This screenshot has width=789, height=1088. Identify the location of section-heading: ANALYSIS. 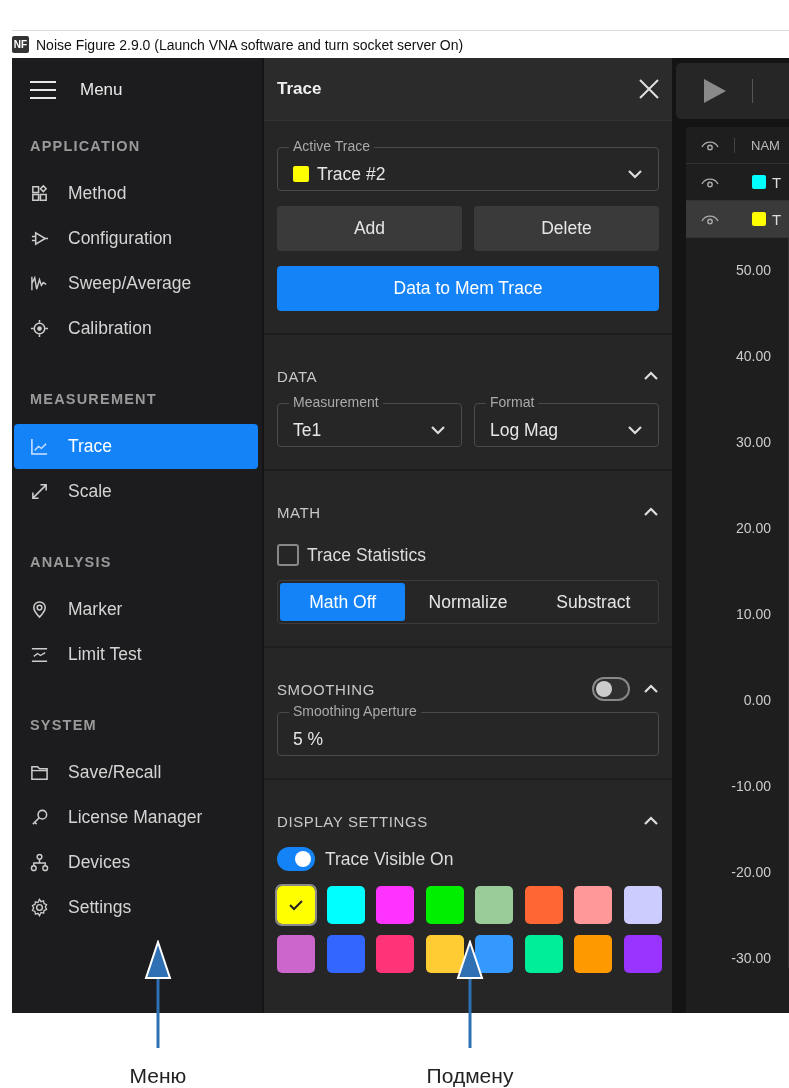
(71, 562).